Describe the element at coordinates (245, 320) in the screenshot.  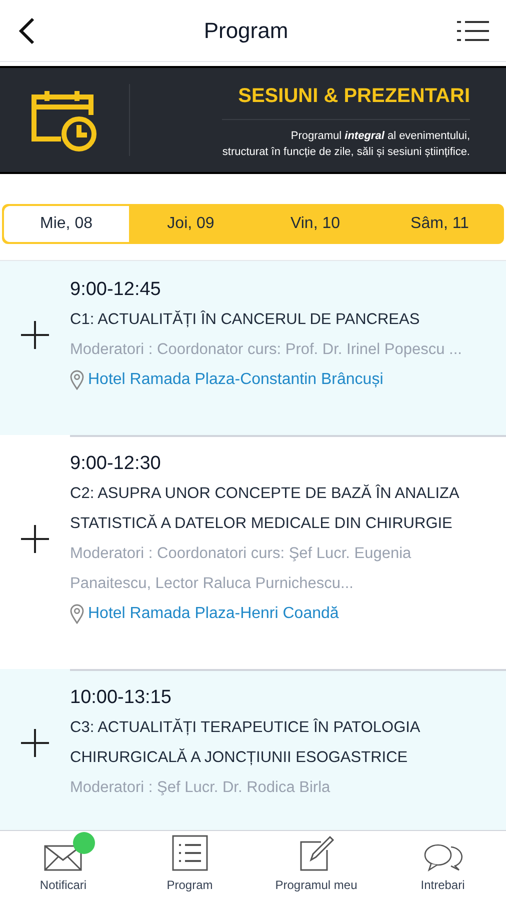
I see `session-title: C1: ACTUALITĂȚI ÎN CANCERUL DE PANCREAS` at that location.